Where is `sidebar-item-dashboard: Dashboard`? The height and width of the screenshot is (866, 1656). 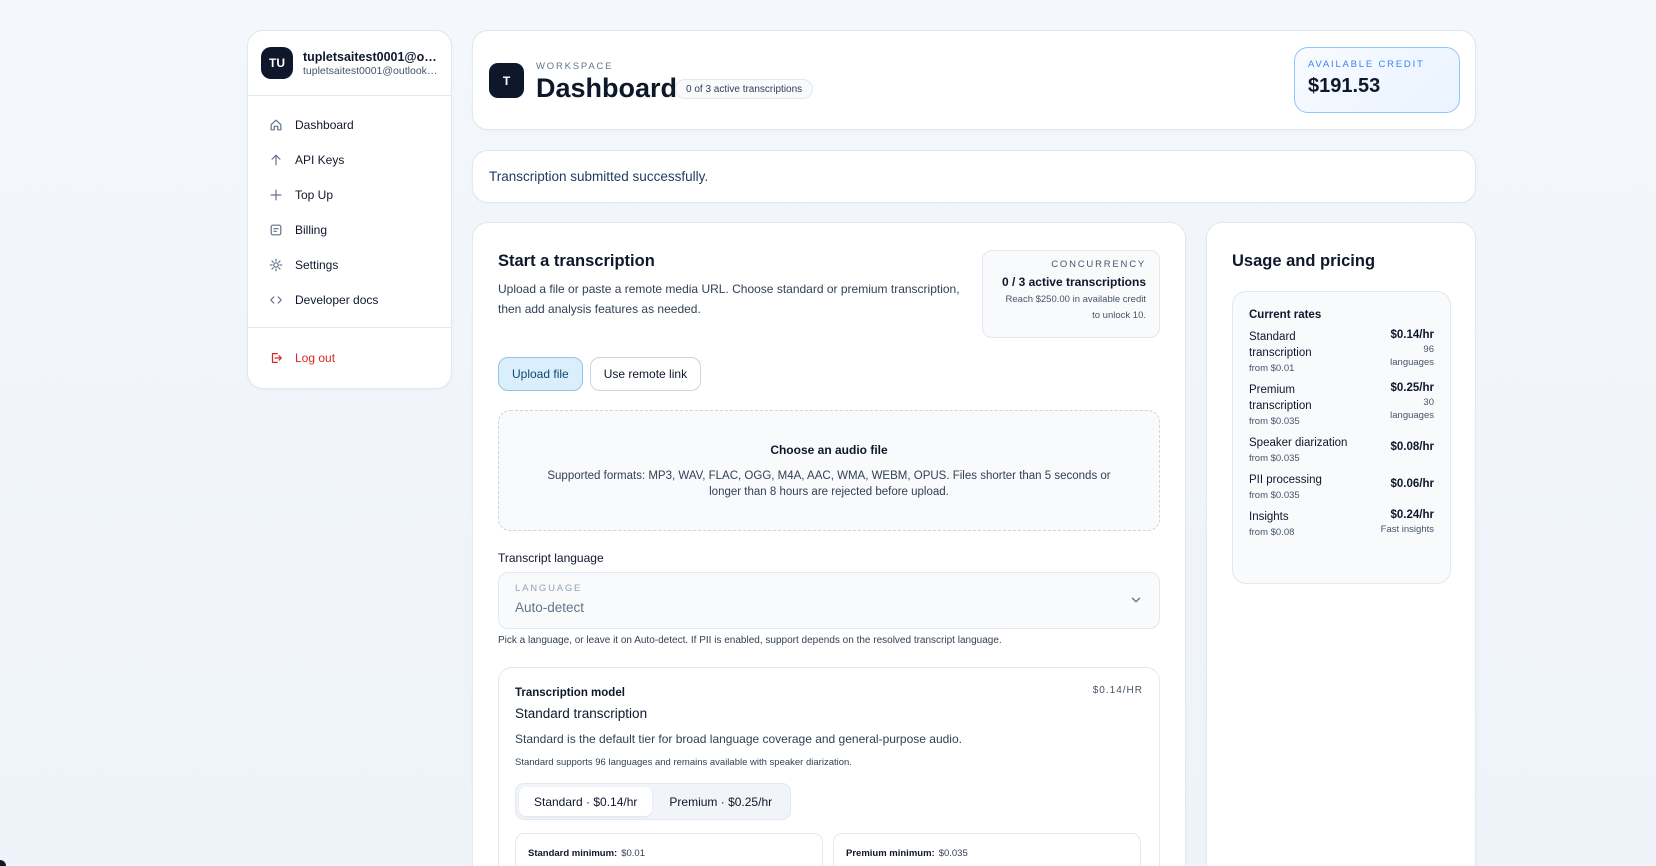 sidebar-item-dashboard: Dashboard is located at coordinates (349, 124).